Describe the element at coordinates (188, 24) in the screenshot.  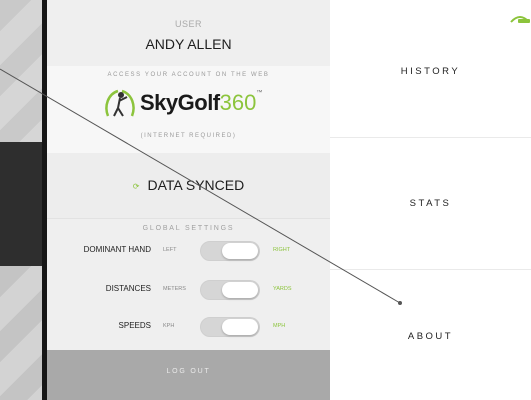
I see `user-caption: USER` at that location.